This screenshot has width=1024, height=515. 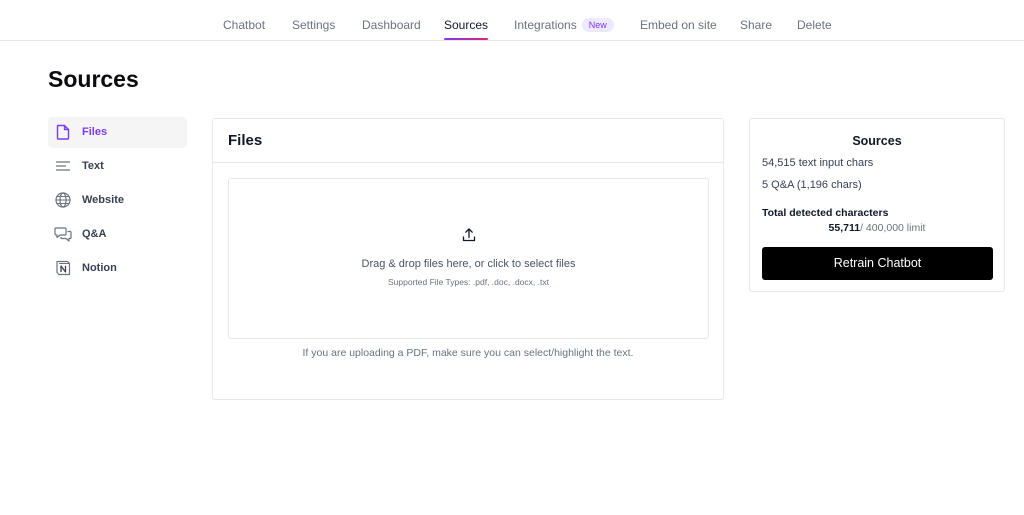 What do you see at coordinates (313, 20) in the screenshot?
I see `tab-settings: Settings` at bounding box center [313, 20].